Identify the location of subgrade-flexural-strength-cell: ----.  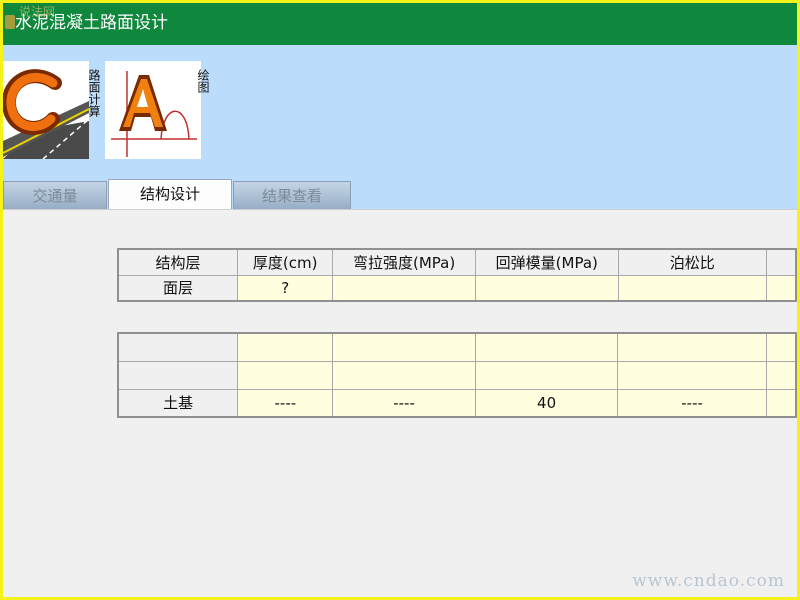
(404, 403).